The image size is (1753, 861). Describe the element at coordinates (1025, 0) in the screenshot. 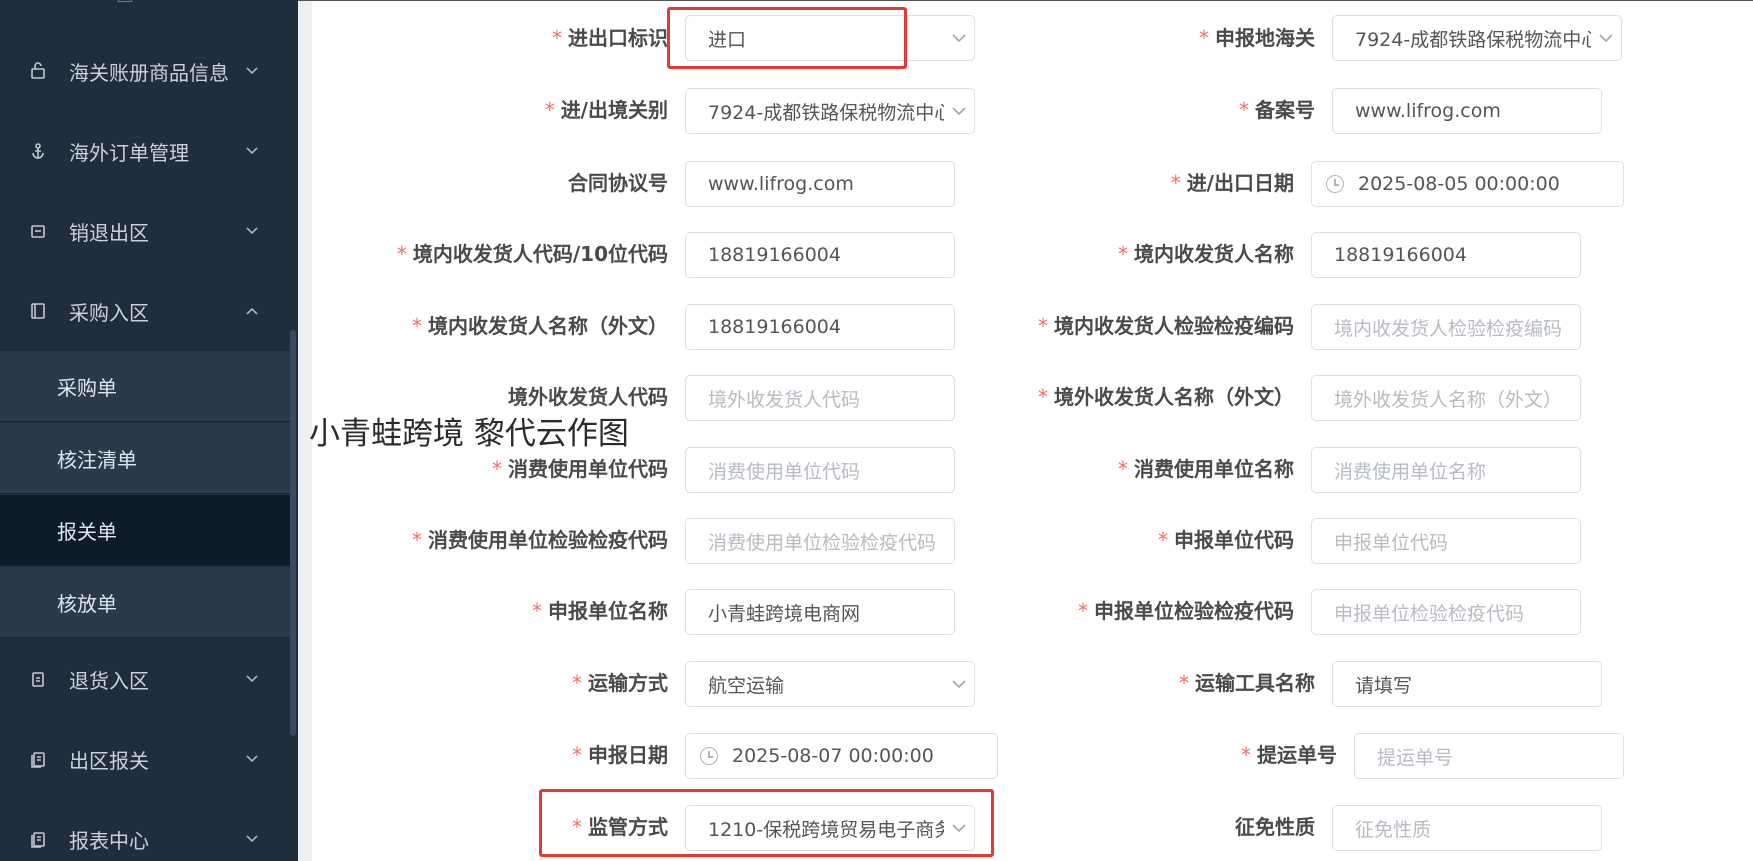

I see `top-border` at that location.